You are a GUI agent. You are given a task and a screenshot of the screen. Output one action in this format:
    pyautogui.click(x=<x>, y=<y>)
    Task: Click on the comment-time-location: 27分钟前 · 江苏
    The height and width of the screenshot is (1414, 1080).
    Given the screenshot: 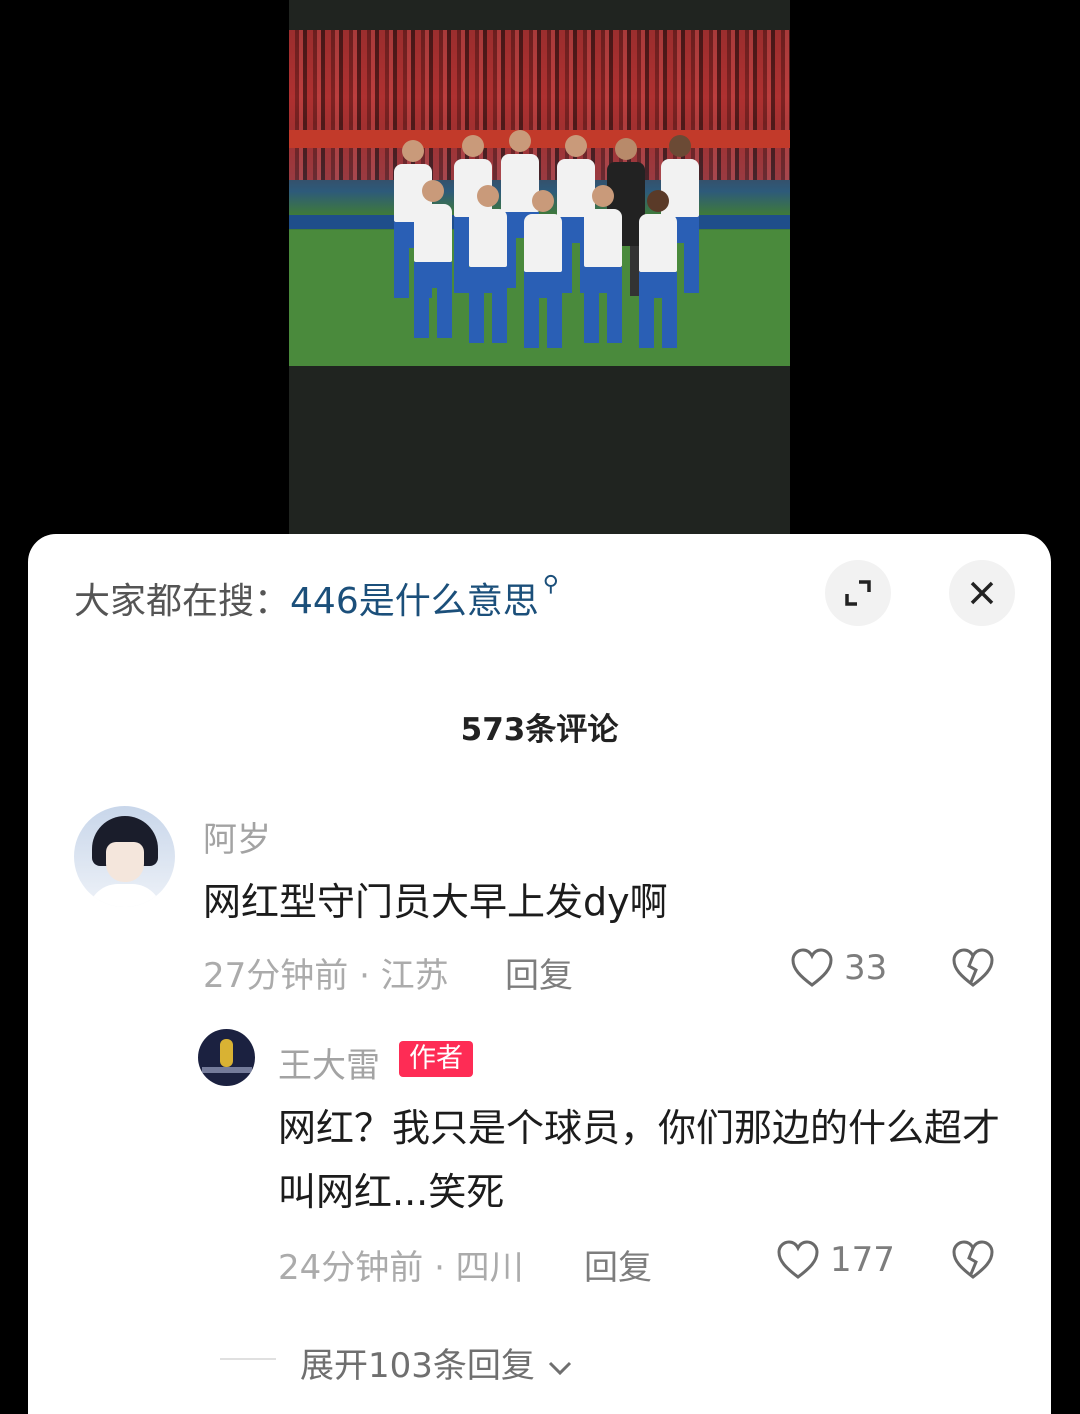 What is the action you would take?
    pyautogui.click(x=326, y=976)
    